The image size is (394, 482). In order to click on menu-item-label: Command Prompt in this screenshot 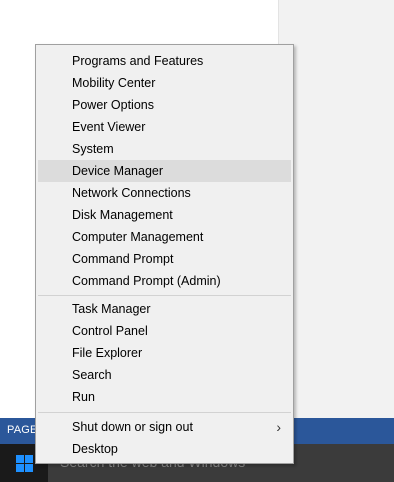, I will do `click(123, 259)`.